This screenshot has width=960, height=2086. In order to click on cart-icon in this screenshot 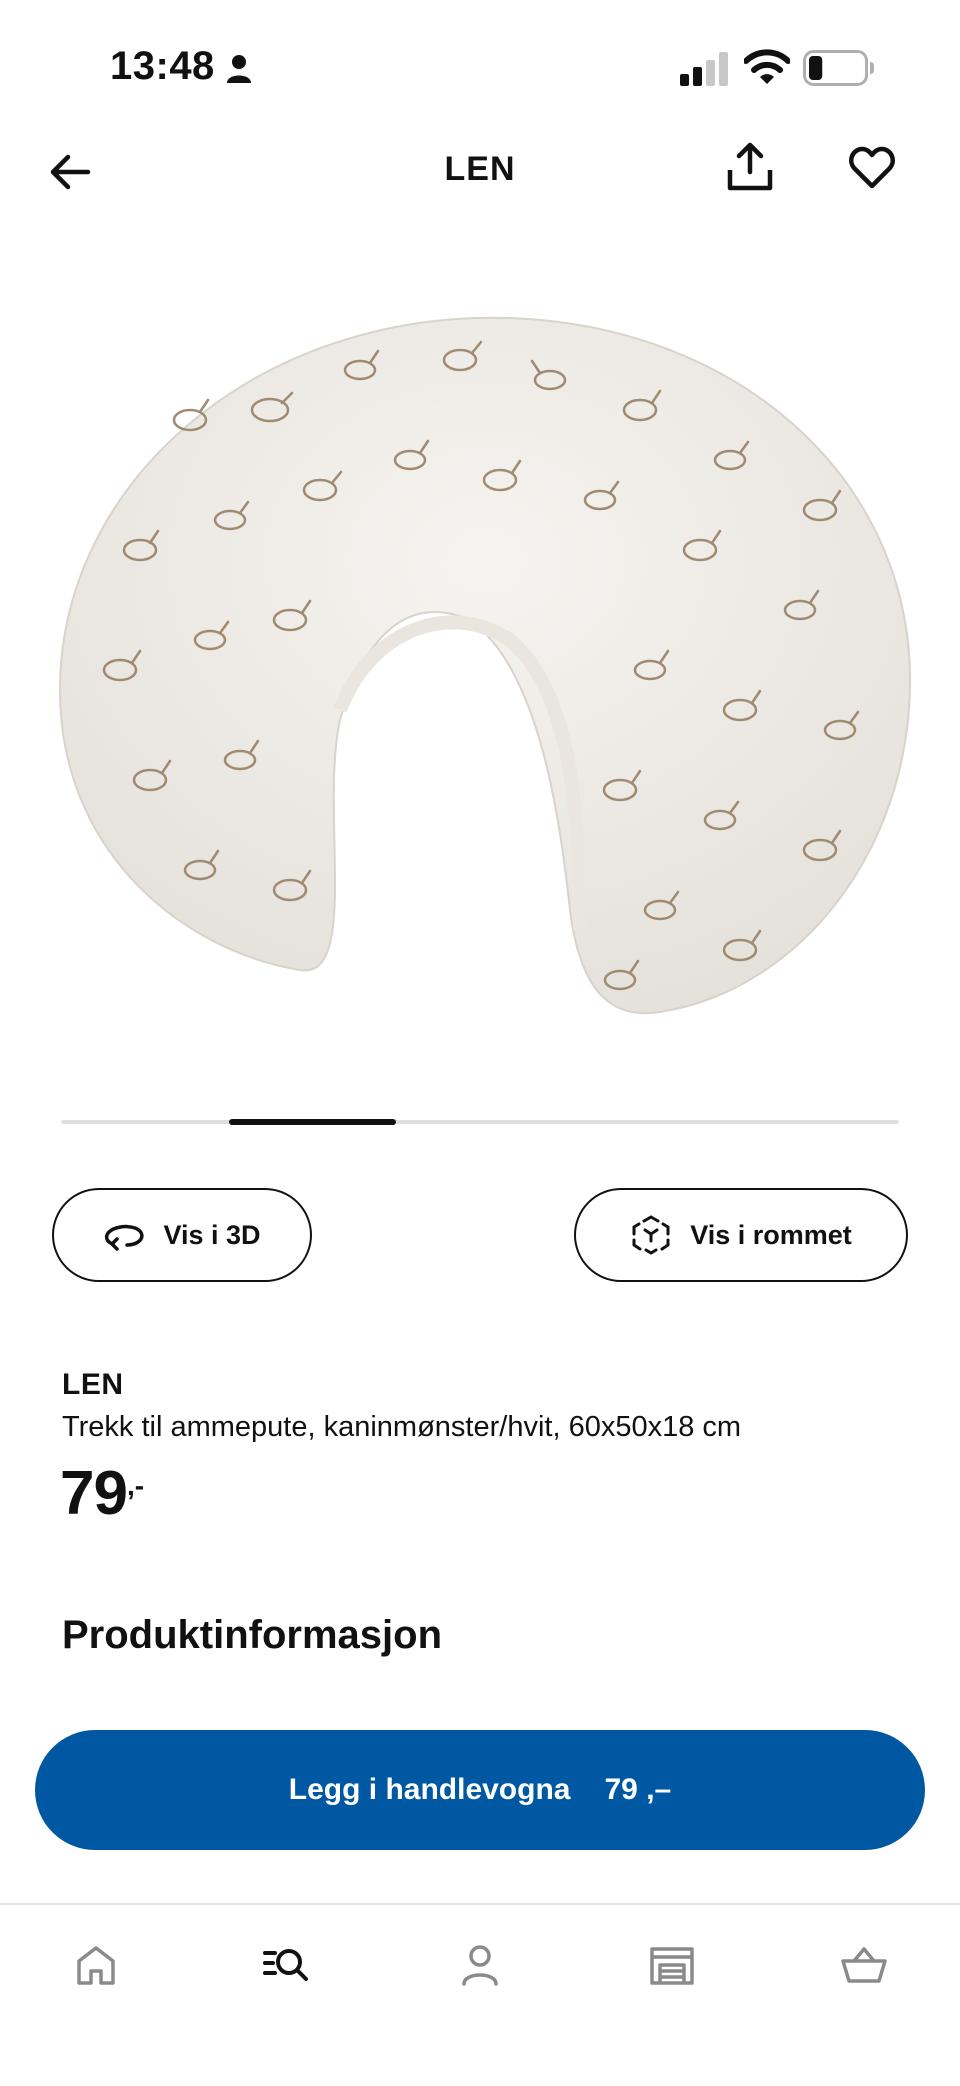, I will do `click(864, 1965)`.